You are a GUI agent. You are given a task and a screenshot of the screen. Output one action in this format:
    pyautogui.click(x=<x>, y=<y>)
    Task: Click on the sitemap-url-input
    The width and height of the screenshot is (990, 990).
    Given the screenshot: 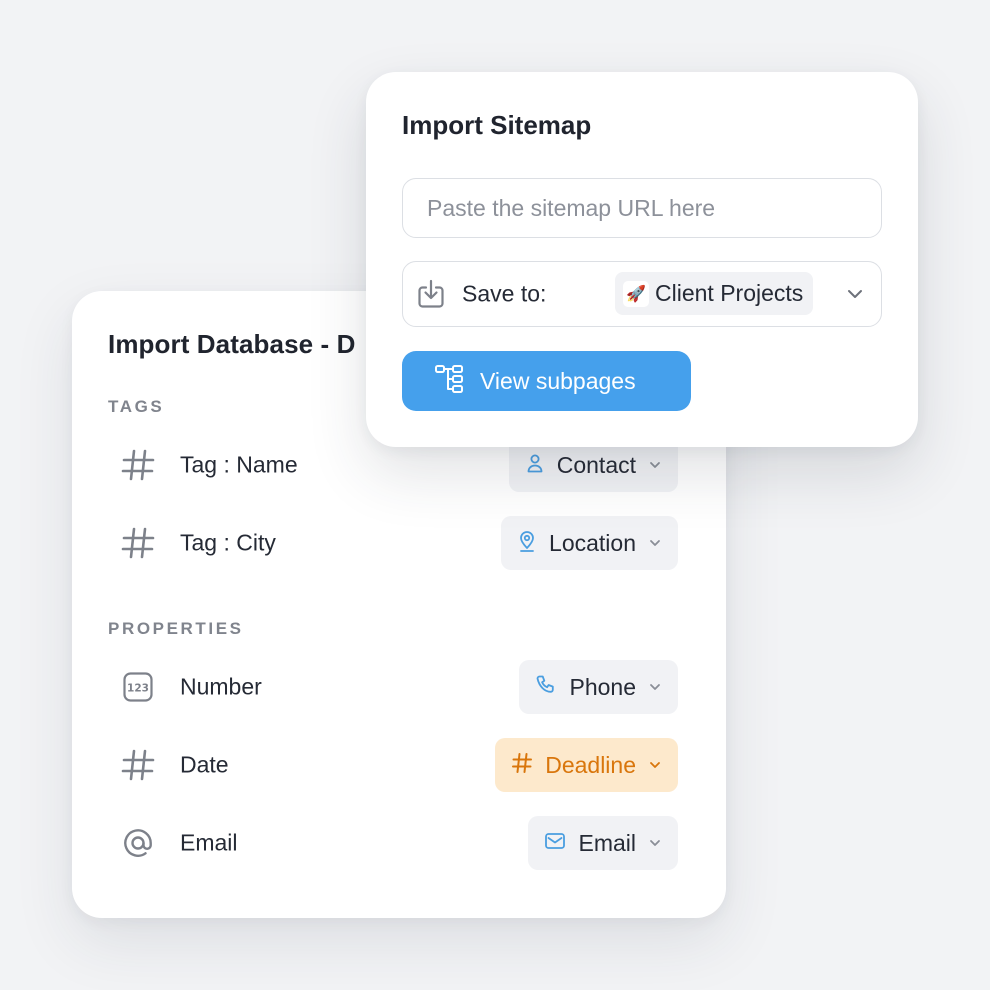 What is the action you would take?
    pyautogui.click(x=642, y=208)
    